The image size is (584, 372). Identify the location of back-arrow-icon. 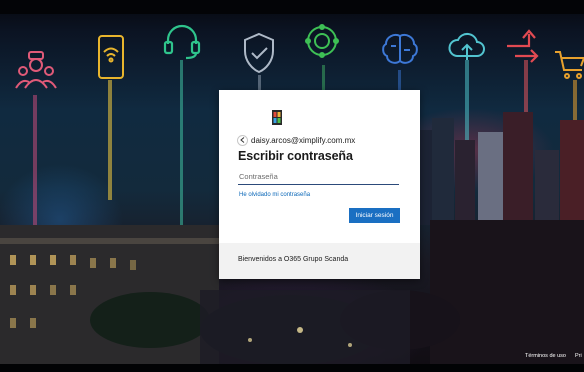
(242, 140).